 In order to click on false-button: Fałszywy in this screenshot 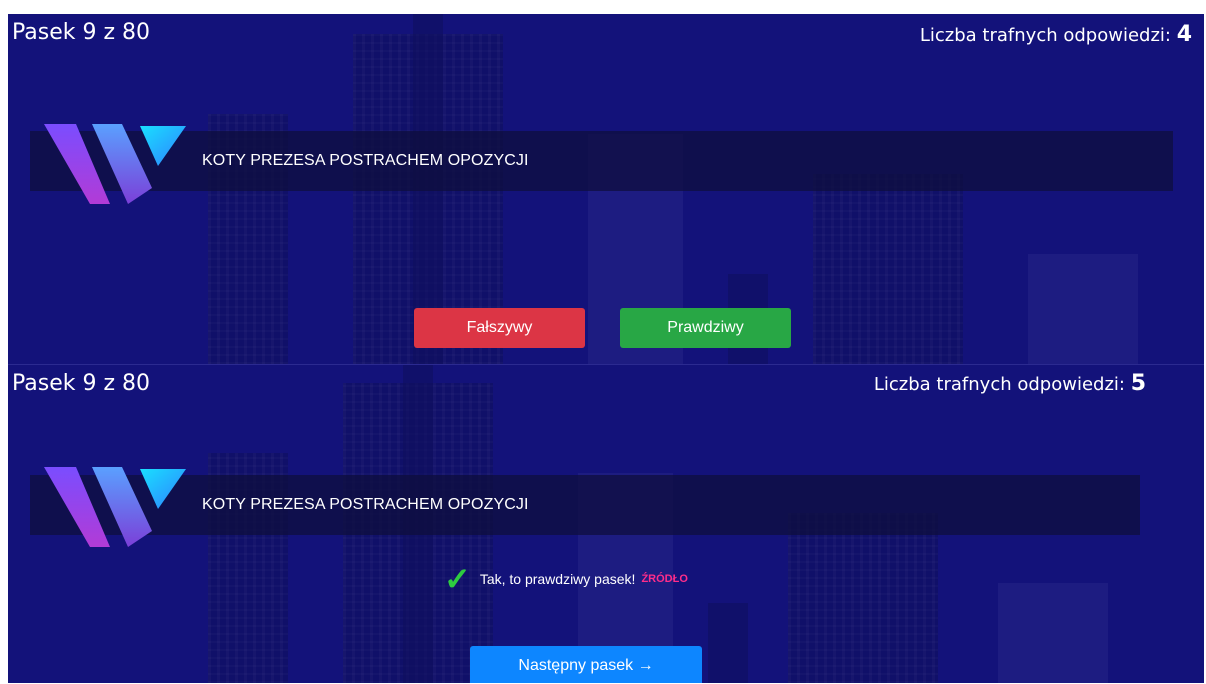, I will do `click(499, 328)`.